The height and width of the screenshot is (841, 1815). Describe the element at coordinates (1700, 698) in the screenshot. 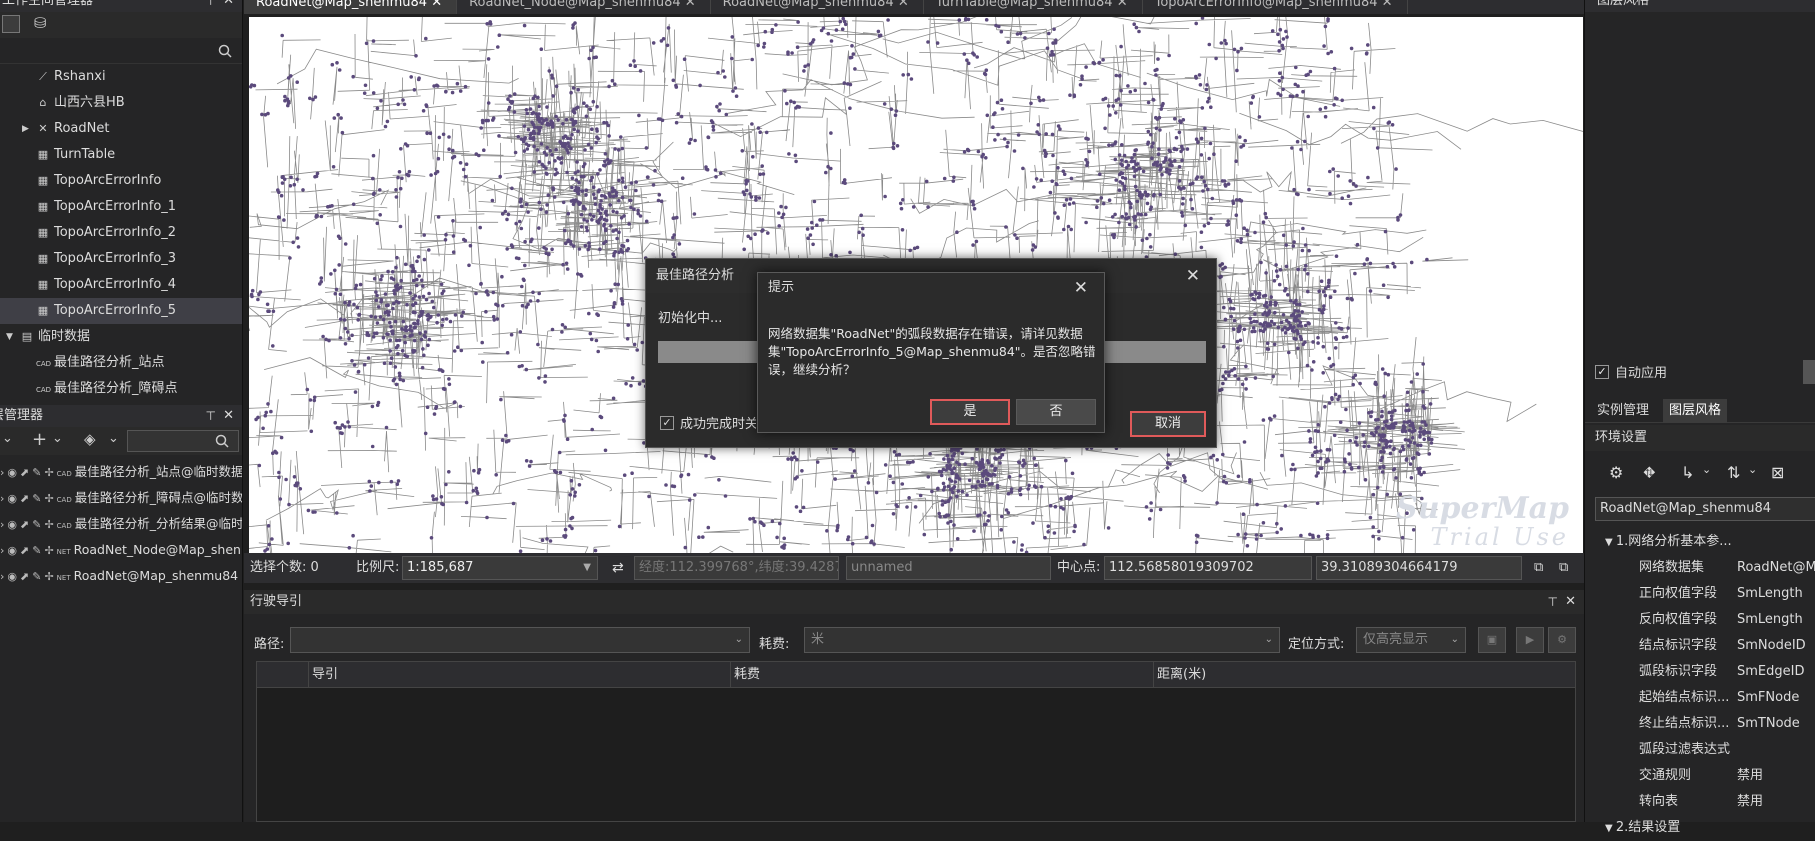

I see `property-row: 起始结点标识... SmFNode` at that location.